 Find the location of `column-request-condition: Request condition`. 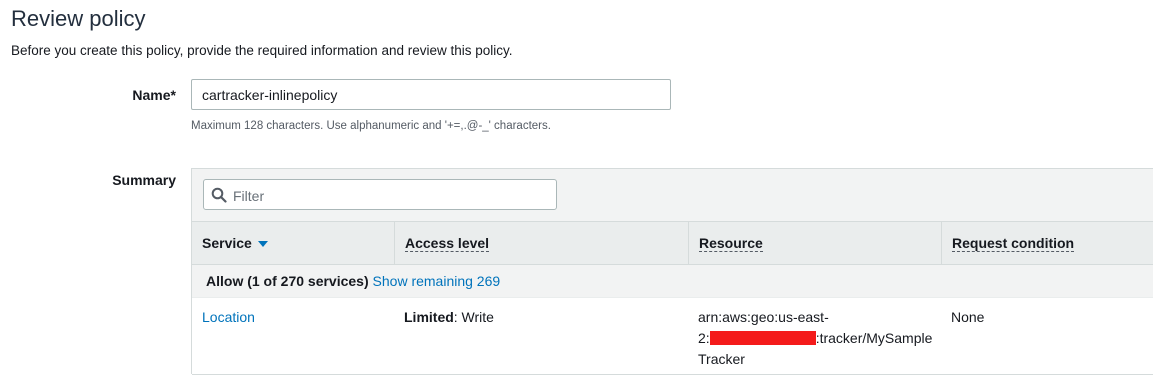

column-request-condition: Request condition is located at coordinates (1047, 243).